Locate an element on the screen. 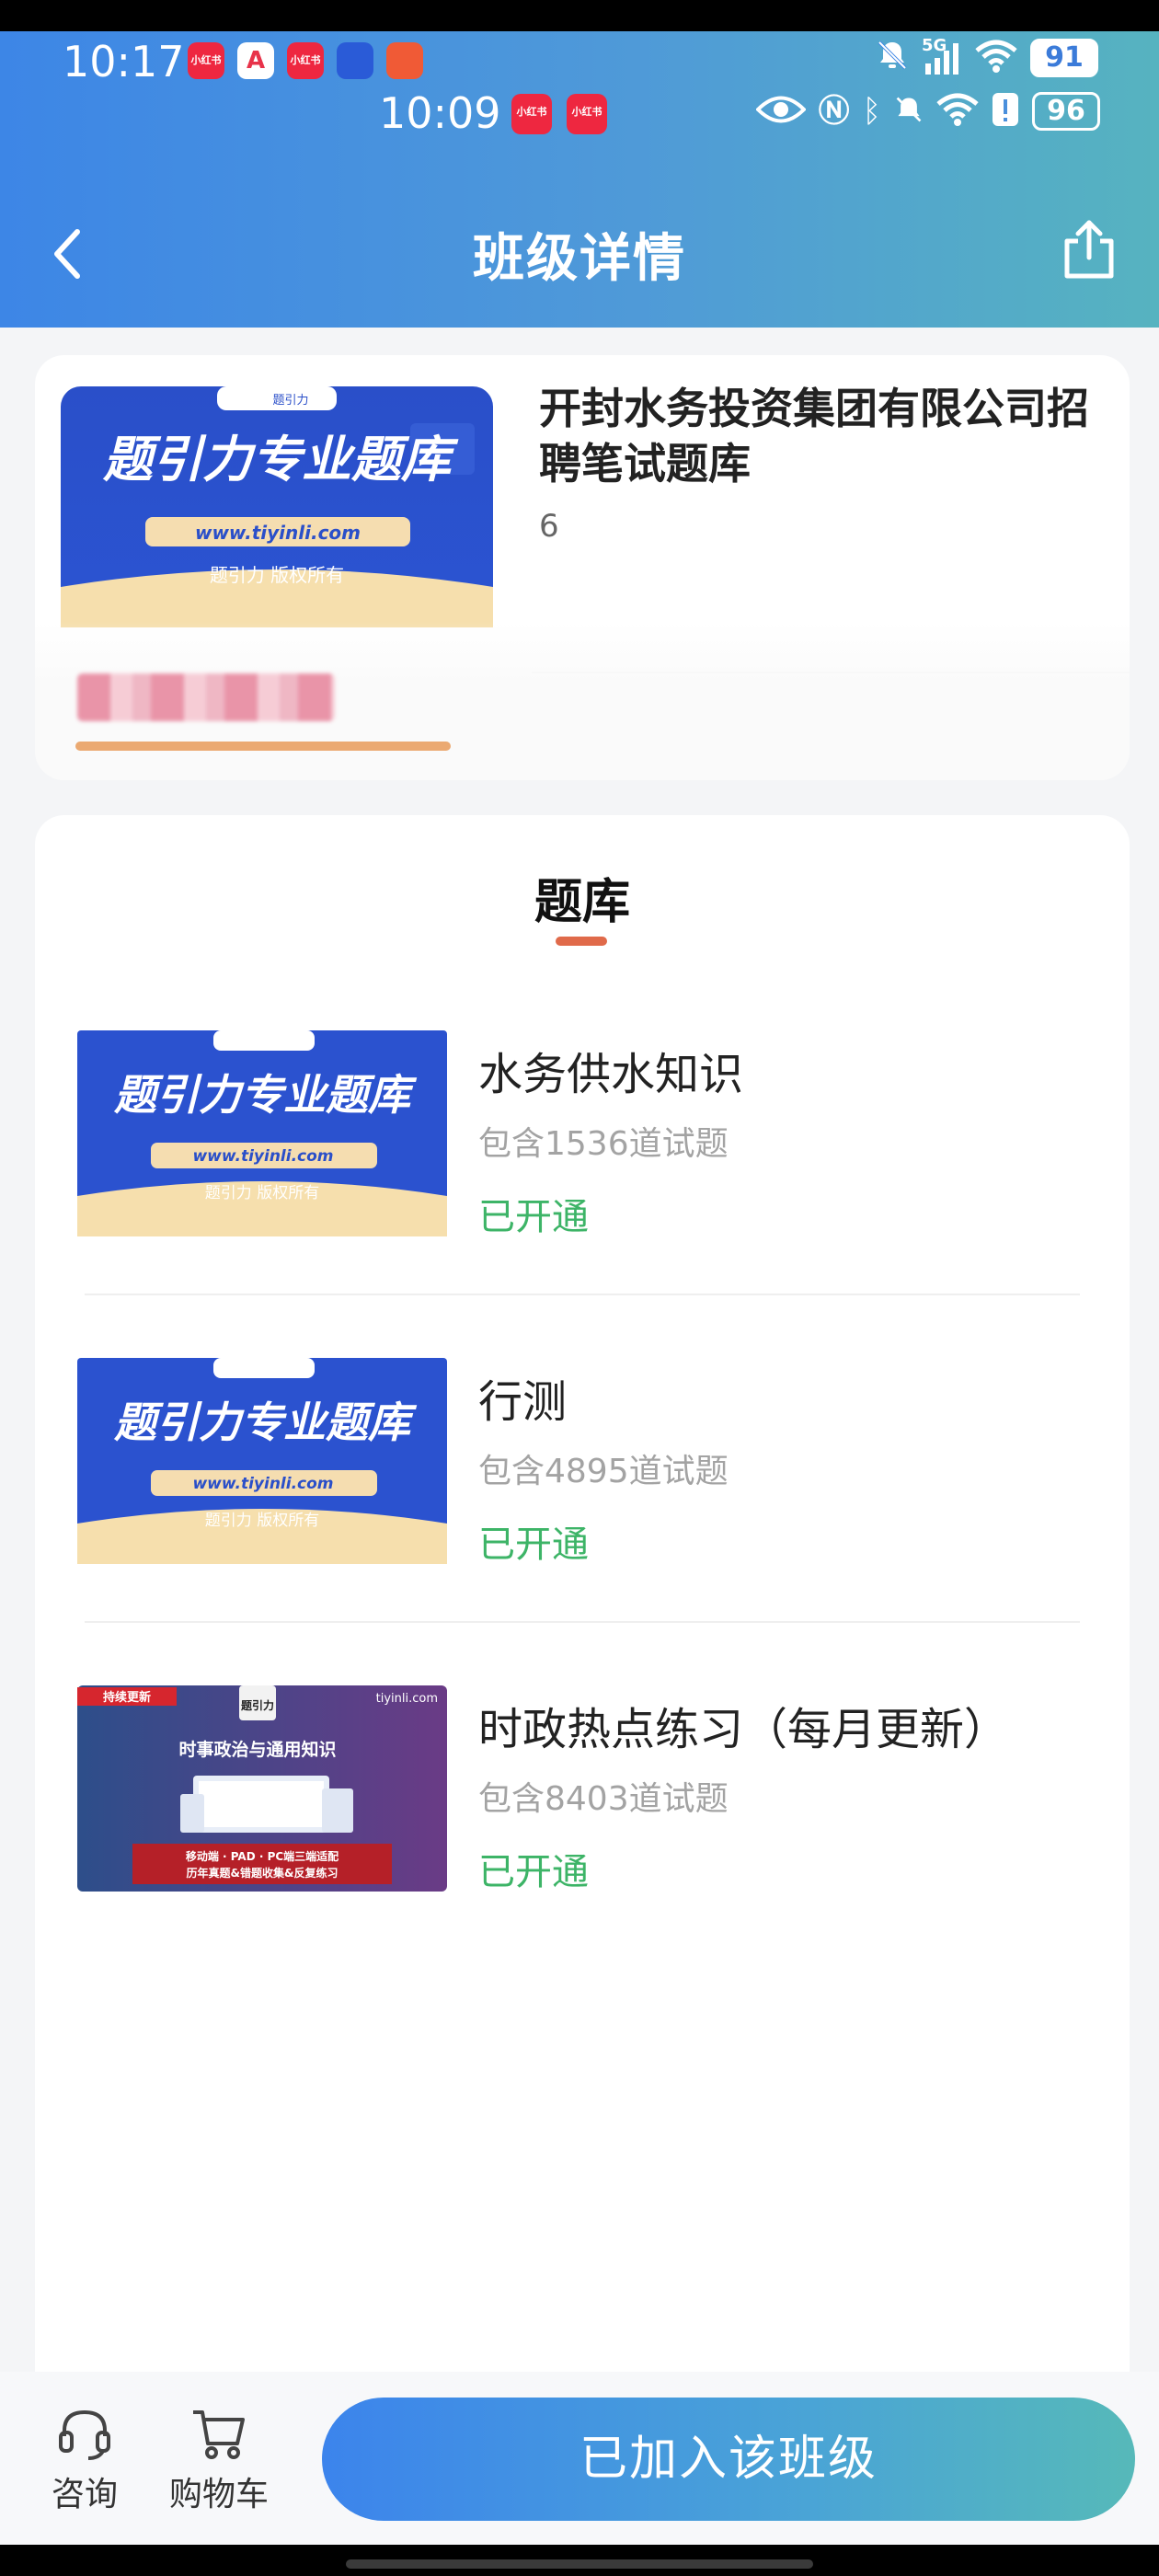 The width and height of the screenshot is (1159, 2576). share-button is located at coordinates (1089, 249).